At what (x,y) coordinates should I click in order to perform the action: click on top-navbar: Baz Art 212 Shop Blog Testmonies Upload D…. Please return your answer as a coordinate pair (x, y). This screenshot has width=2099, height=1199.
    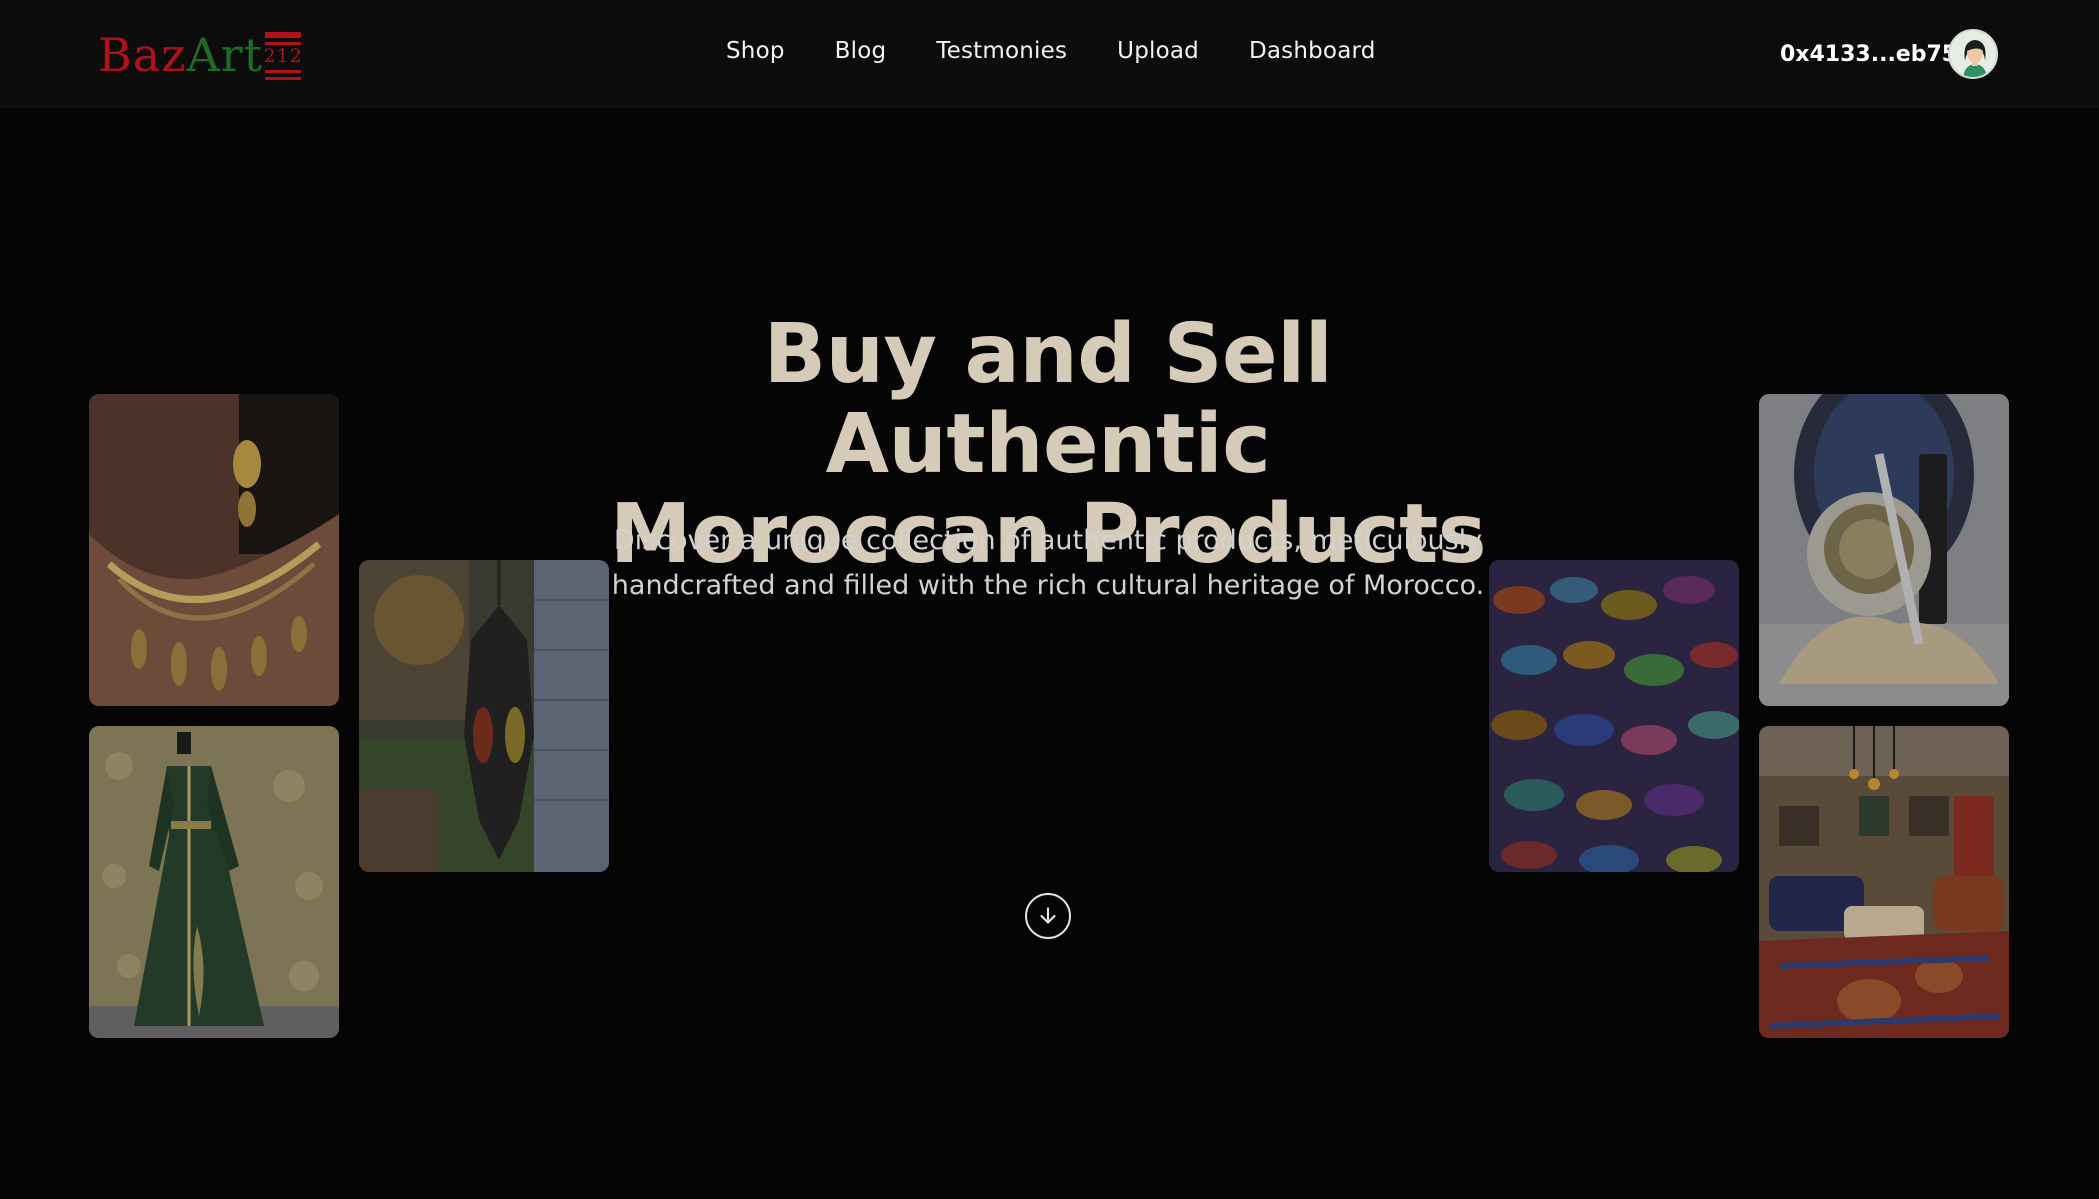
    Looking at the image, I should click on (1049, 54).